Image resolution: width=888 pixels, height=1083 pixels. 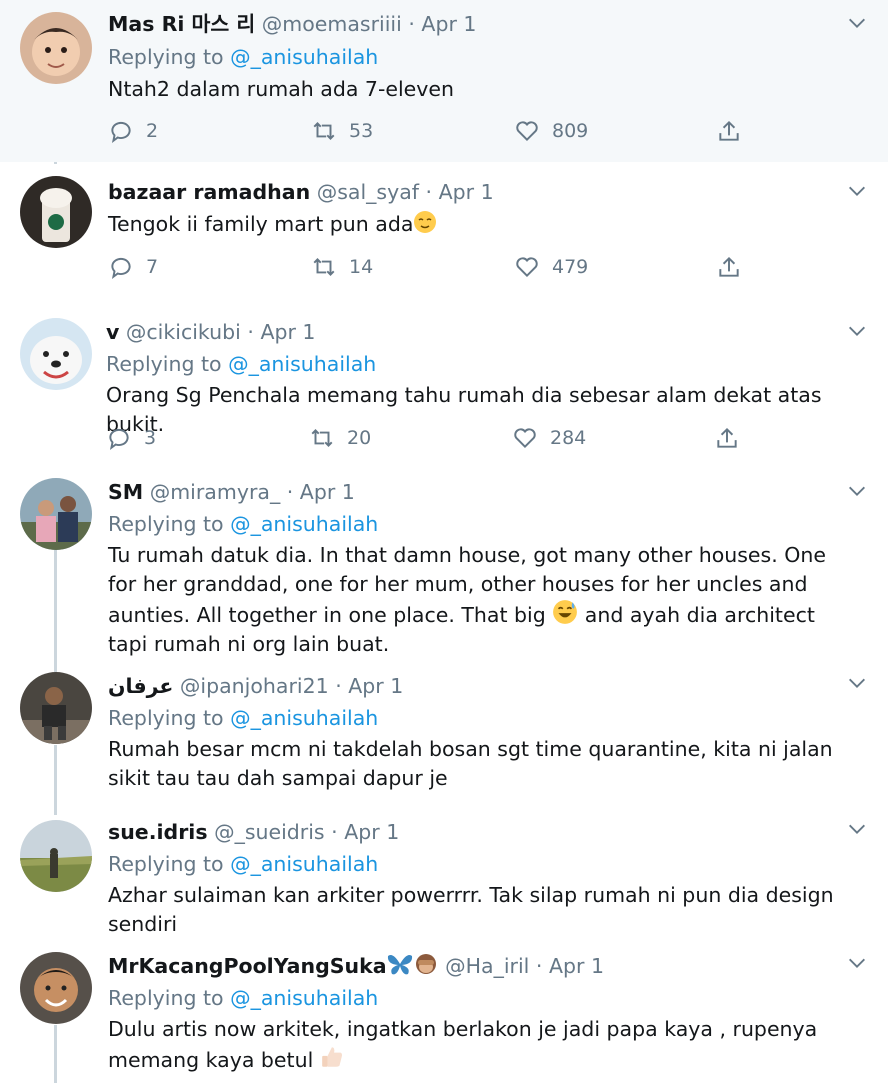 What do you see at coordinates (112, 332) in the screenshot?
I see `display-name: v` at bounding box center [112, 332].